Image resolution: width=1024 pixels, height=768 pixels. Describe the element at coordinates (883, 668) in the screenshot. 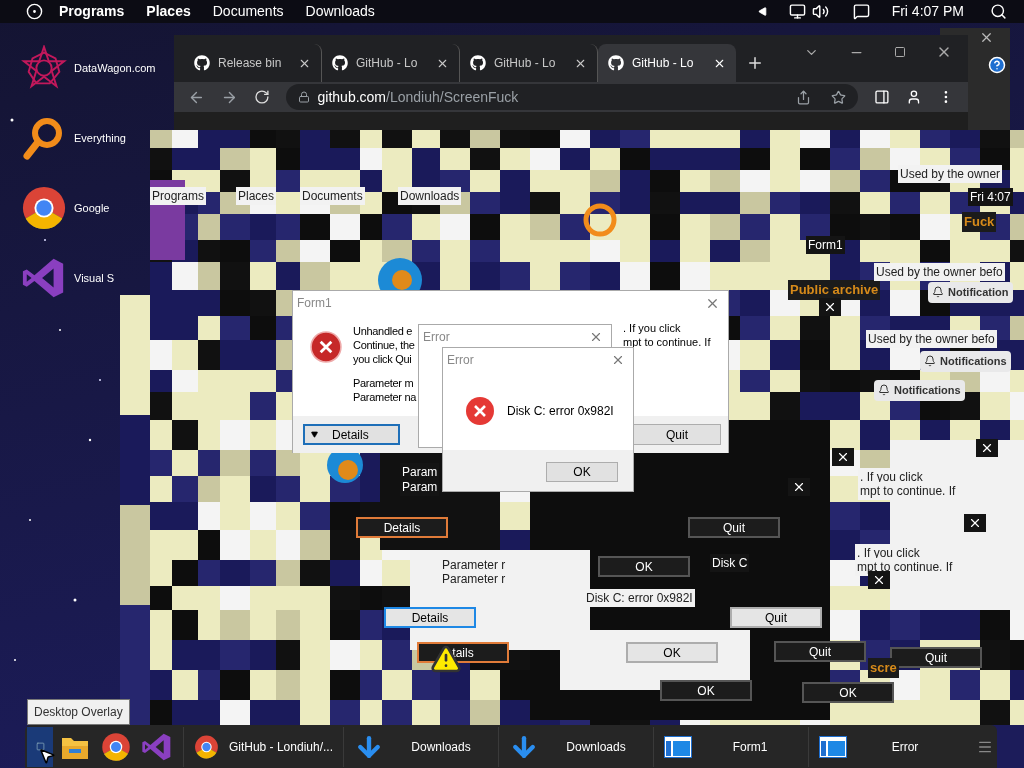

I see `echo-text: scre` at that location.